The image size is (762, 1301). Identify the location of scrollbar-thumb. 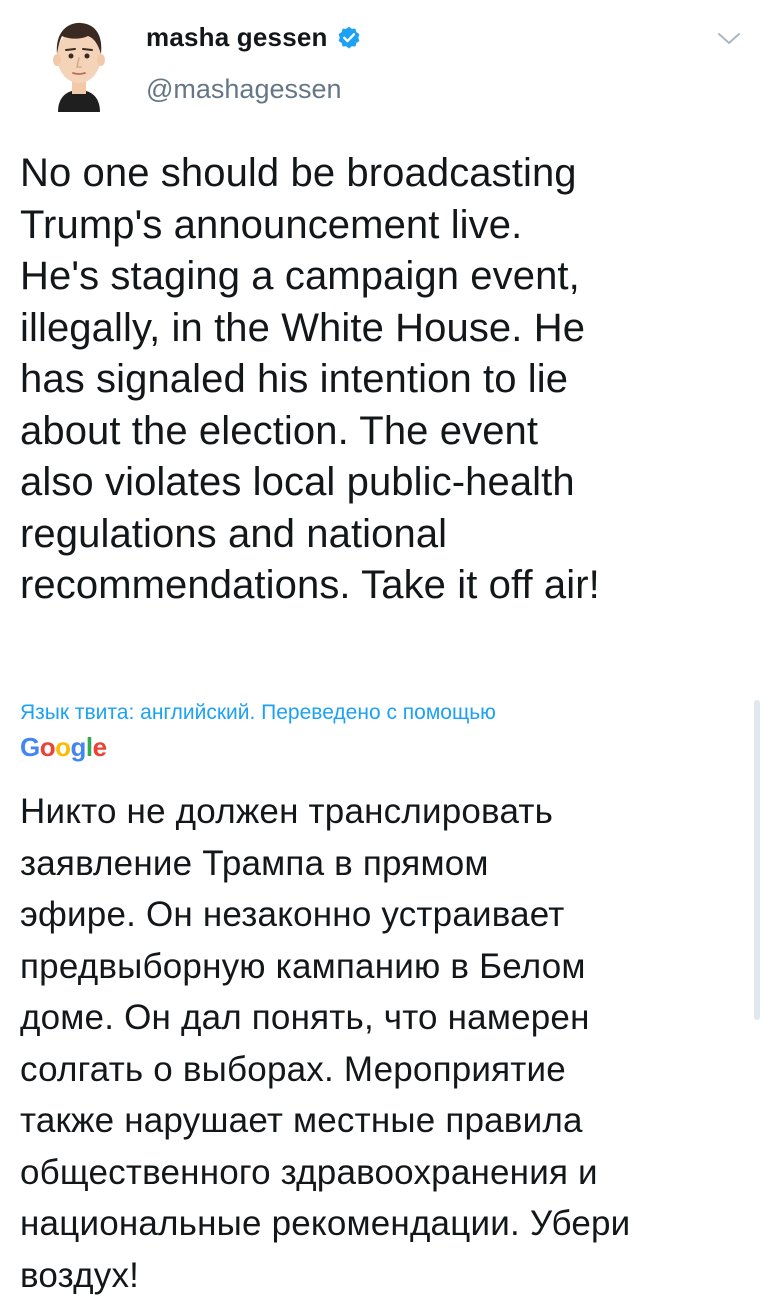
(757, 860).